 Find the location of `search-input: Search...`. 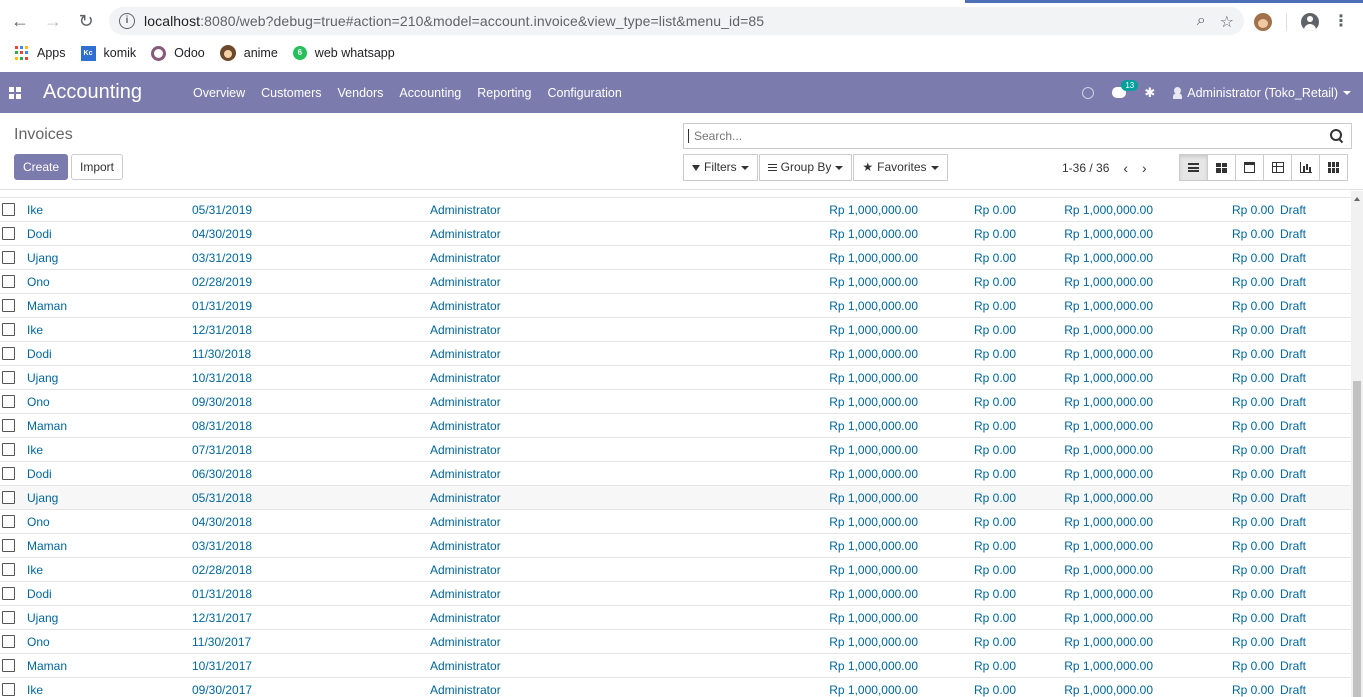

search-input: Search... is located at coordinates (1008, 136).